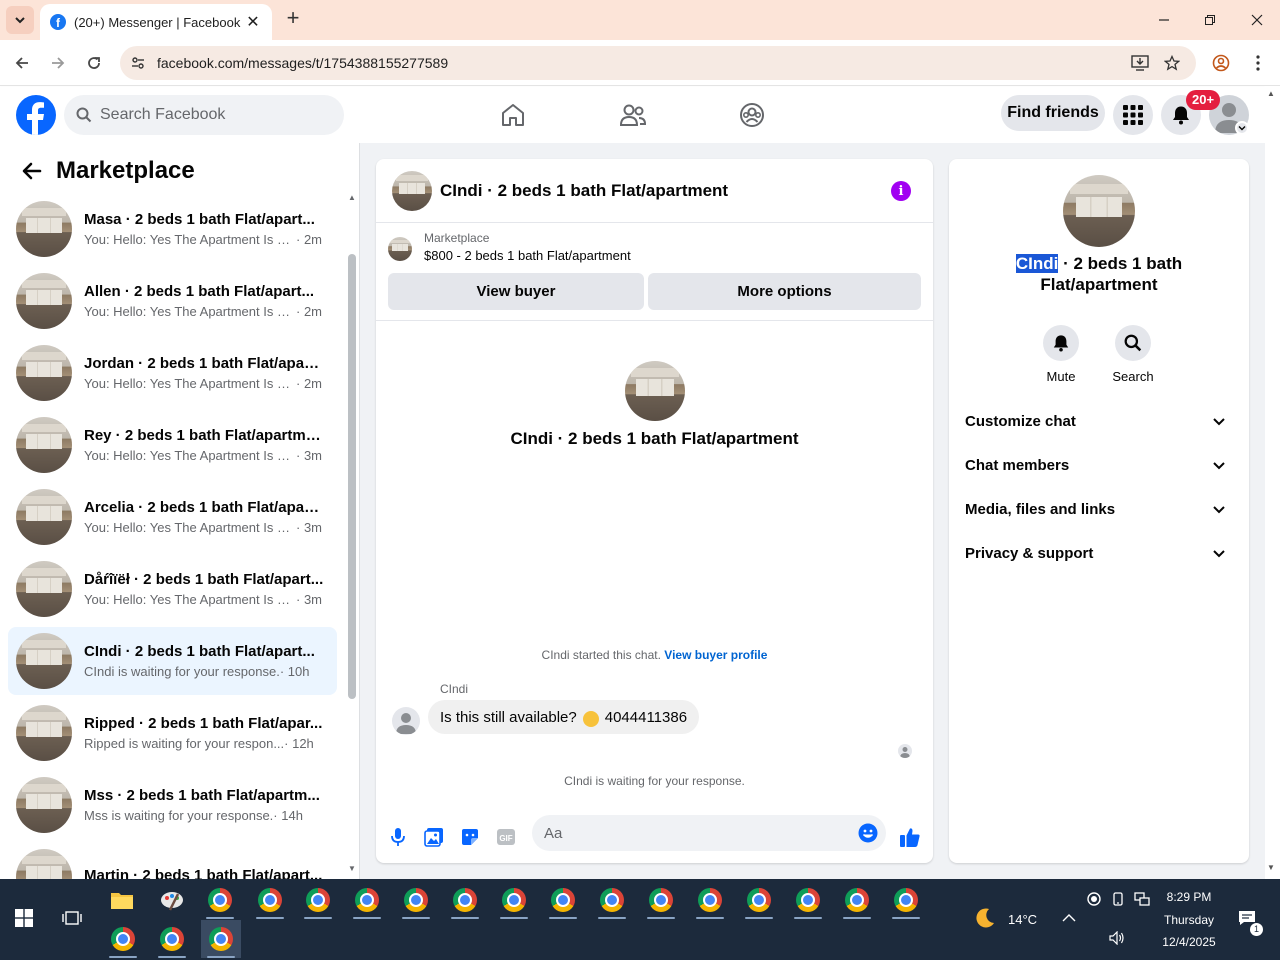  I want to click on install-app-icon, so click(1140, 63).